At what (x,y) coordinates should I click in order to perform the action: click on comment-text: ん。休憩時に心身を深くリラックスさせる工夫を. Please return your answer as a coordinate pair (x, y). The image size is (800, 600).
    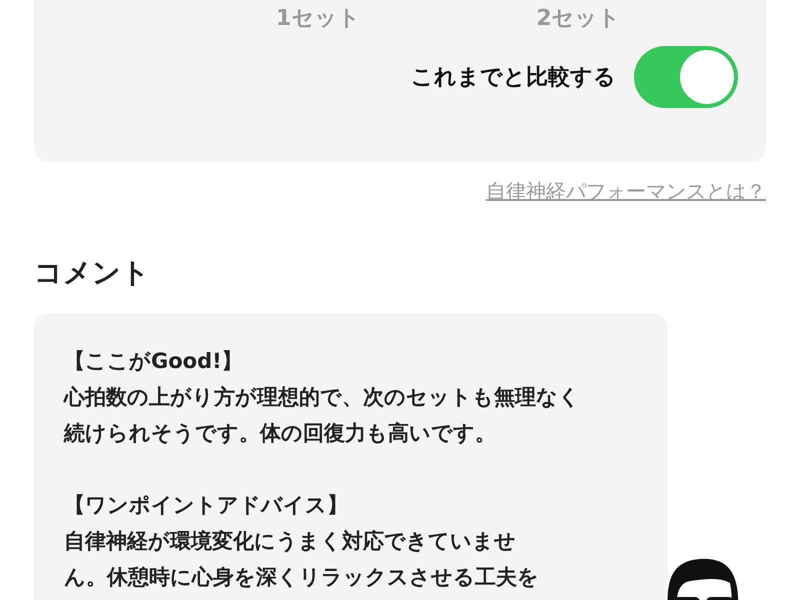
    Looking at the image, I should click on (302, 577).